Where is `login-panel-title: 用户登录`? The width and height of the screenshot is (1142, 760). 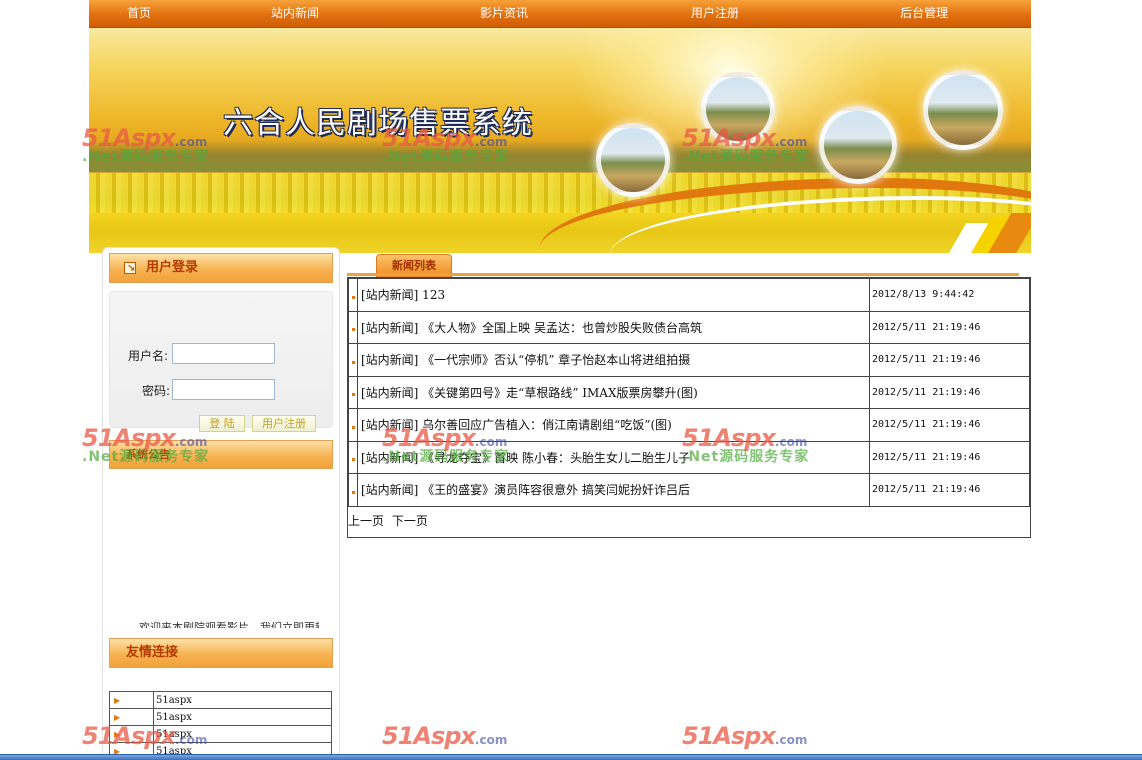
login-panel-title: 用户登录 is located at coordinates (172, 267).